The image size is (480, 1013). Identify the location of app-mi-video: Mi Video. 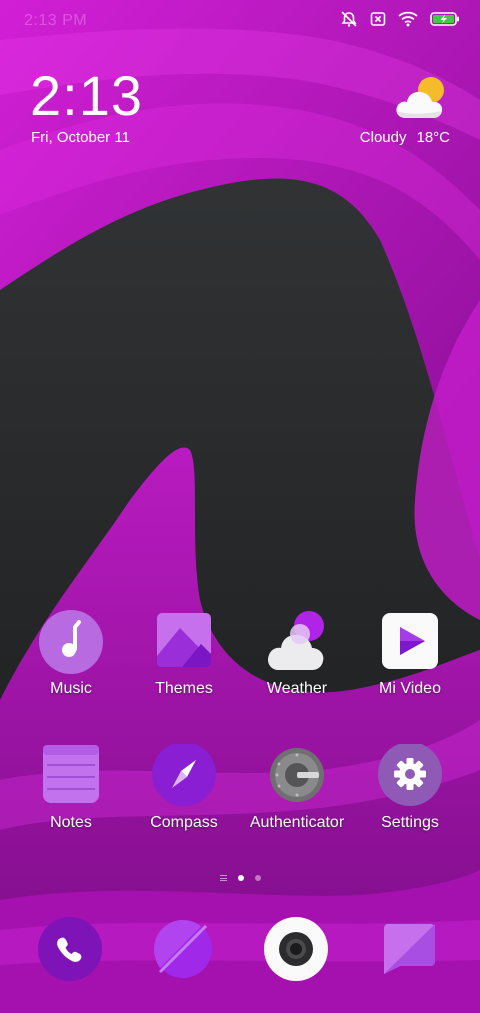
(410, 654).